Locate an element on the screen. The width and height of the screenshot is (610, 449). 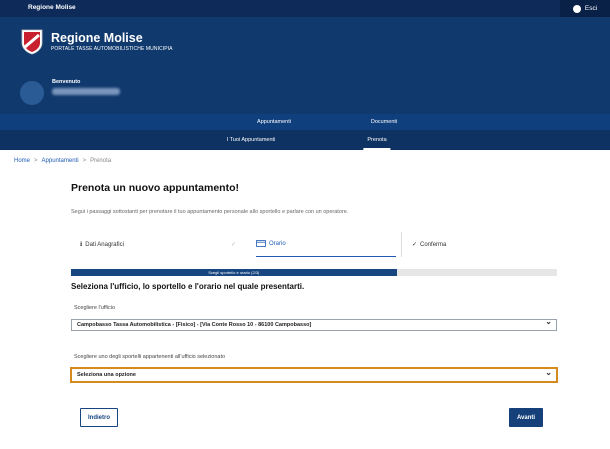
nav-i-tuoi-appuntamenti: I Tuoi Appuntamenti is located at coordinates (251, 140).